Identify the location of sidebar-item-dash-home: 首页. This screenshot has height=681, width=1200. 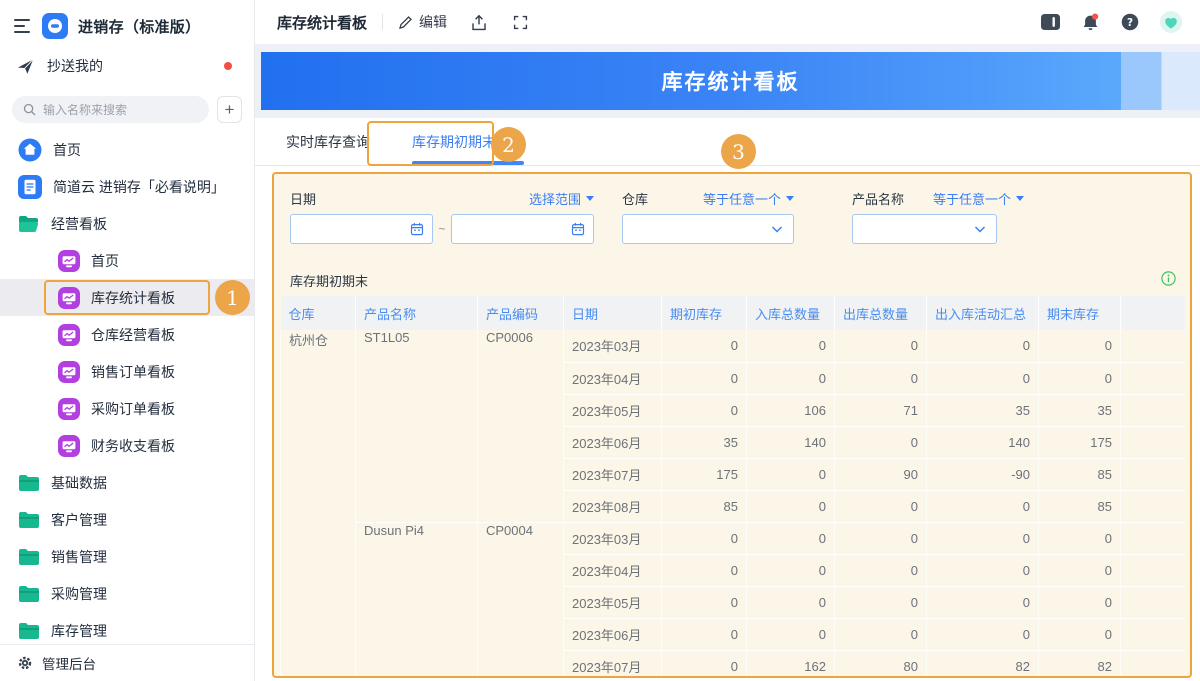
(127, 260).